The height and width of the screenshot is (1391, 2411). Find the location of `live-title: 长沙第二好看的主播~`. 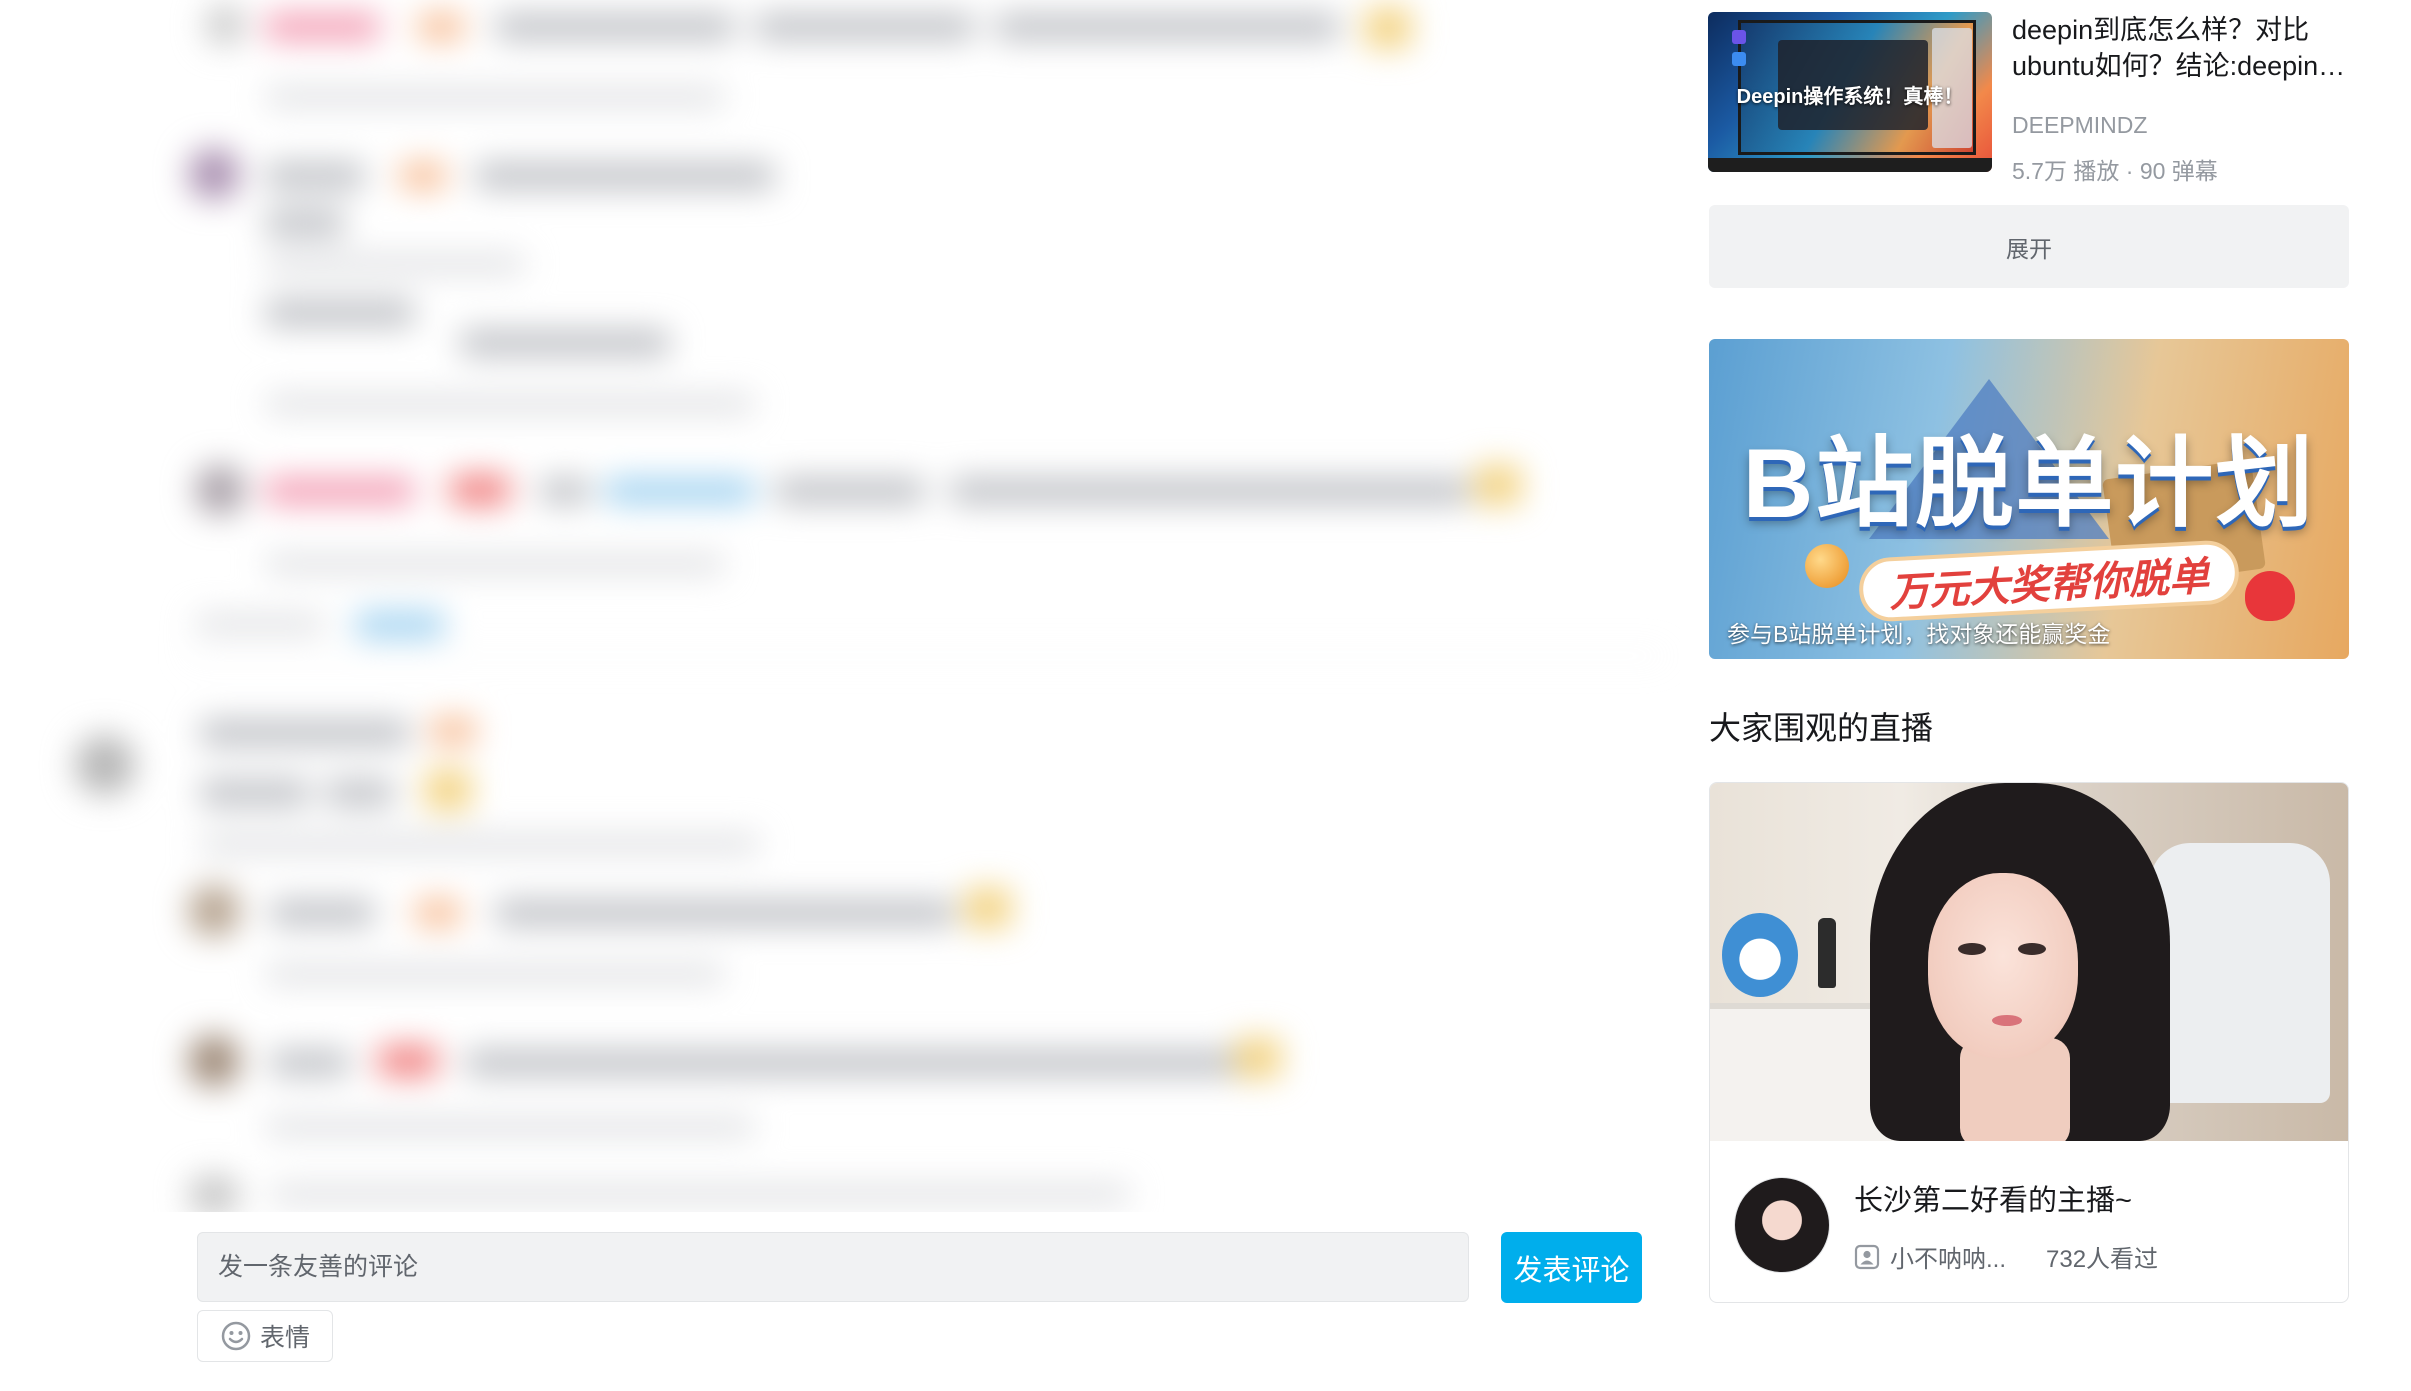

live-title: 长沙第二好看的主播~ is located at coordinates (1993, 1198).